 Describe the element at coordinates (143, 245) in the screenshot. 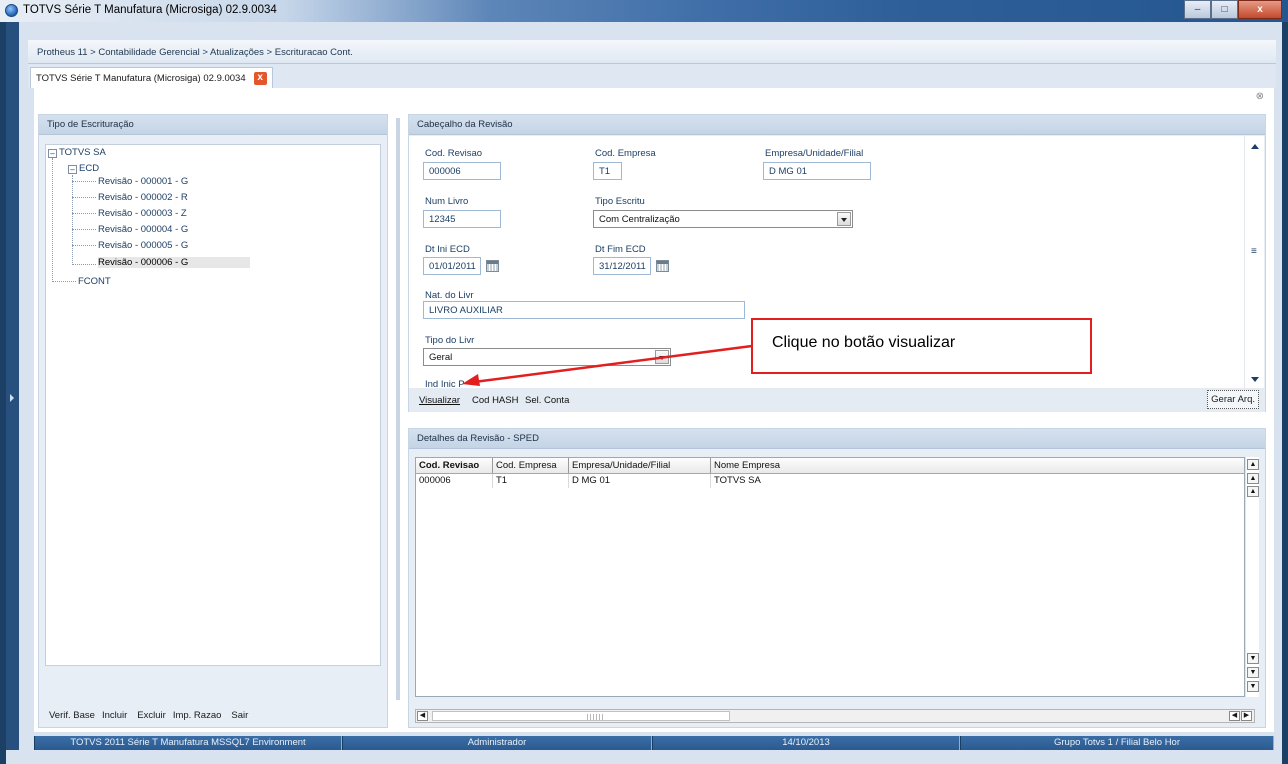

I see `tree-node-revisao-000005: Revisão - 000005 - G` at that location.